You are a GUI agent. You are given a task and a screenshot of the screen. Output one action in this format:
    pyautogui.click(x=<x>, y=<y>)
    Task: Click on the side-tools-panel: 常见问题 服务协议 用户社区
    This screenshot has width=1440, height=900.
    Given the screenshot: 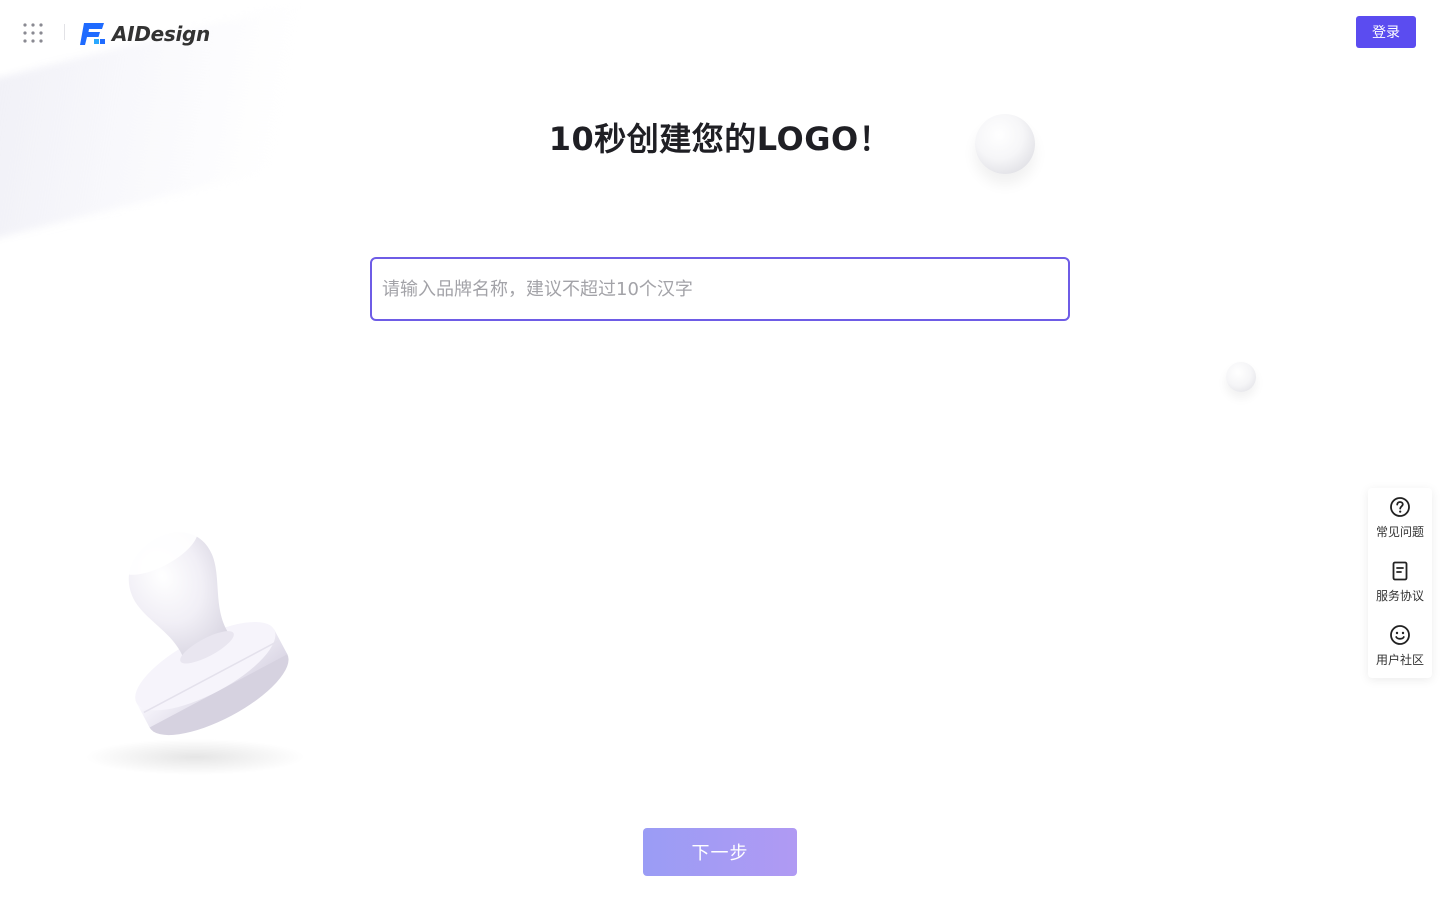 What is the action you would take?
    pyautogui.click(x=1400, y=583)
    